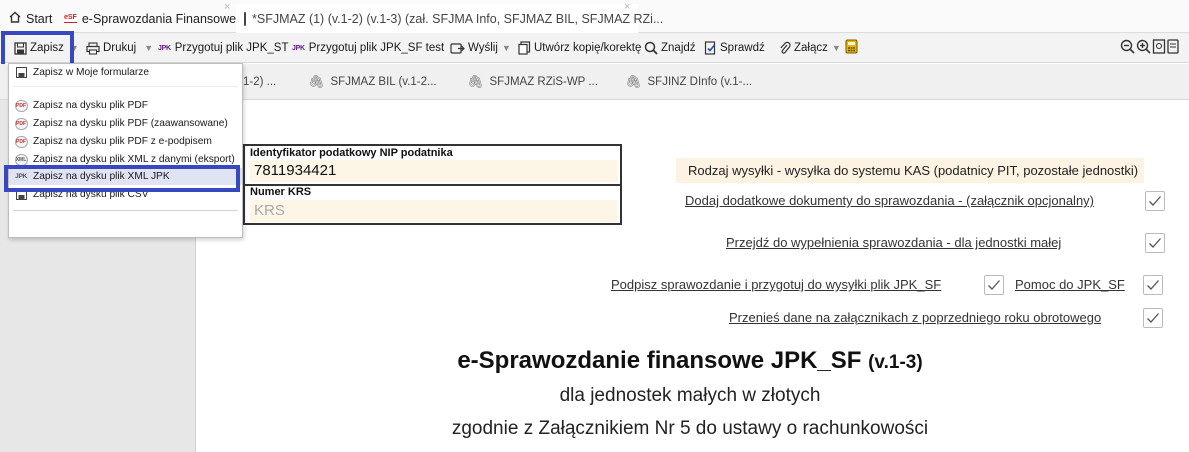  Describe the element at coordinates (376, 48) in the screenshot. I see `prepare-jpk-test-label: Przygotuj plik JPK_SF test` at that location.